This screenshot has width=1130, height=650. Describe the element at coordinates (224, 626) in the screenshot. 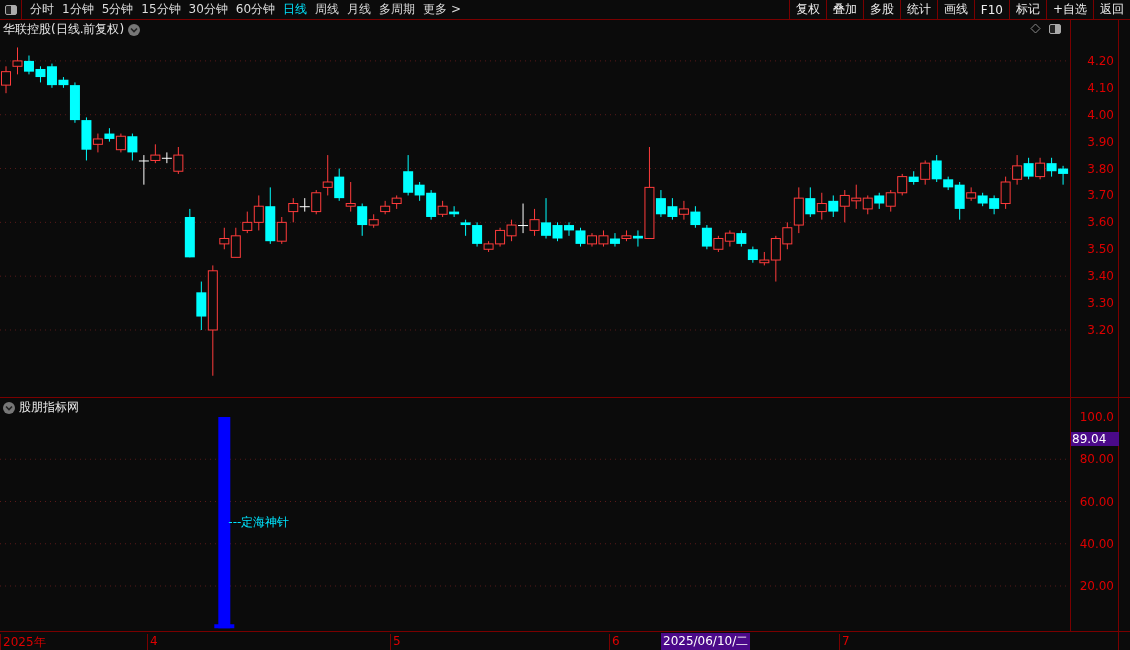

I see `bar-base` at that location.